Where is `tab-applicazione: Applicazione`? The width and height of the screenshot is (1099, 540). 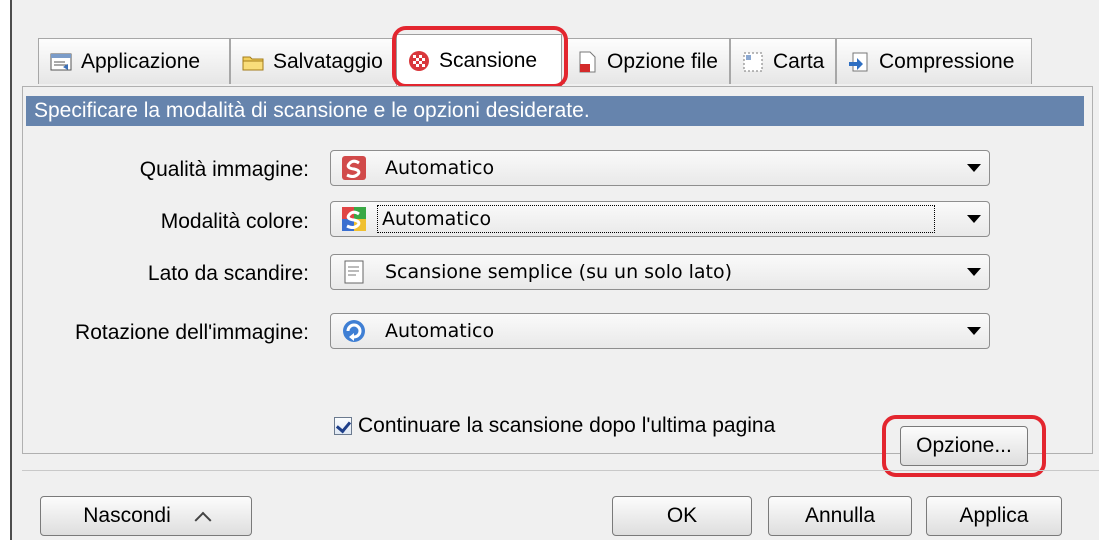
tab-applicazione: Applicazione is located at coordinates (134, 61).